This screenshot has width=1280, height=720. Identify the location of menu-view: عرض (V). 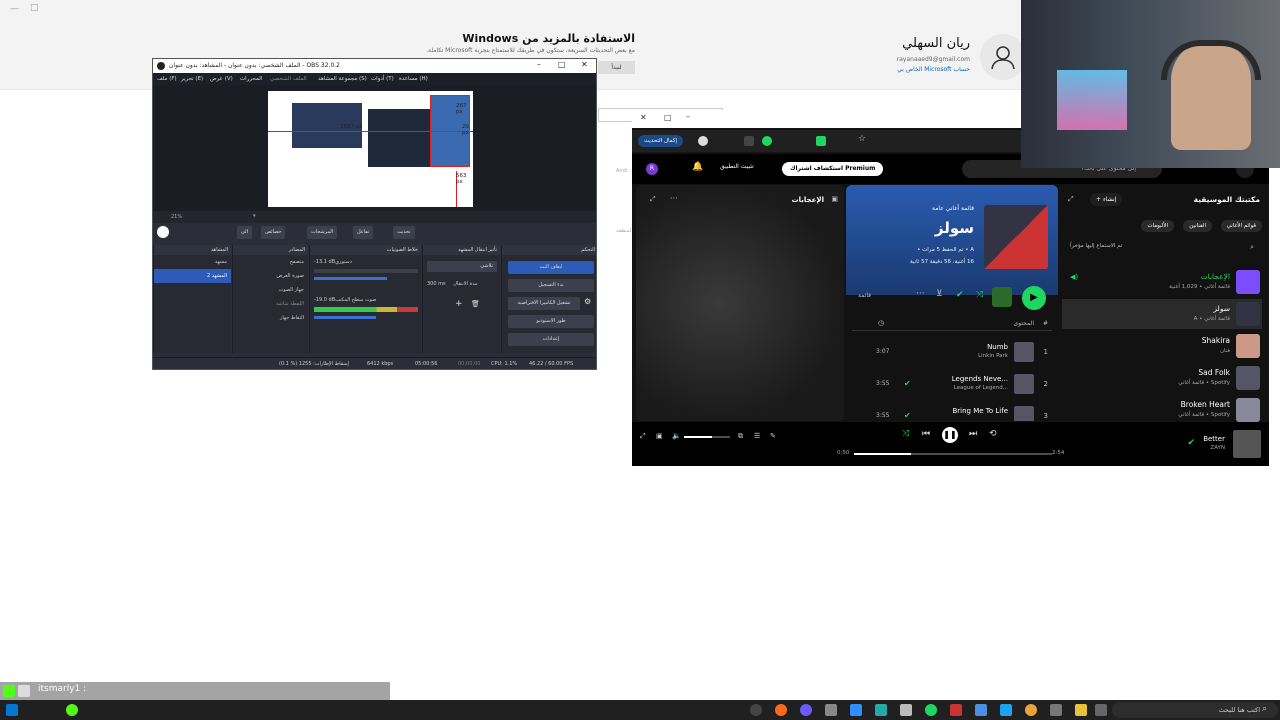
(221, 79).